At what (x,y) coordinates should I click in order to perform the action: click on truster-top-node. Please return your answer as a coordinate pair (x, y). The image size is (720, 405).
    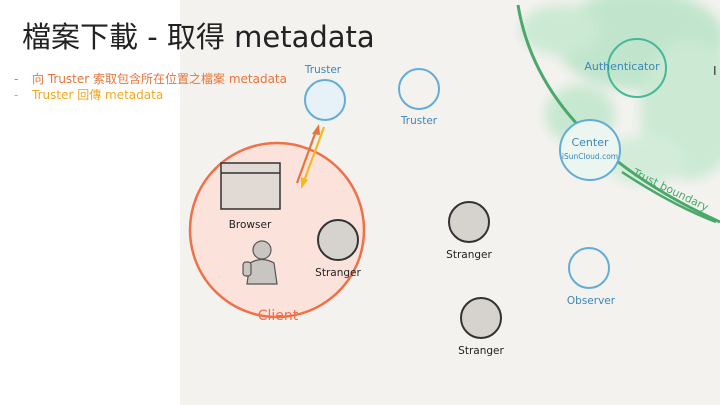
    Looking at the image, I should click on (325, 100).